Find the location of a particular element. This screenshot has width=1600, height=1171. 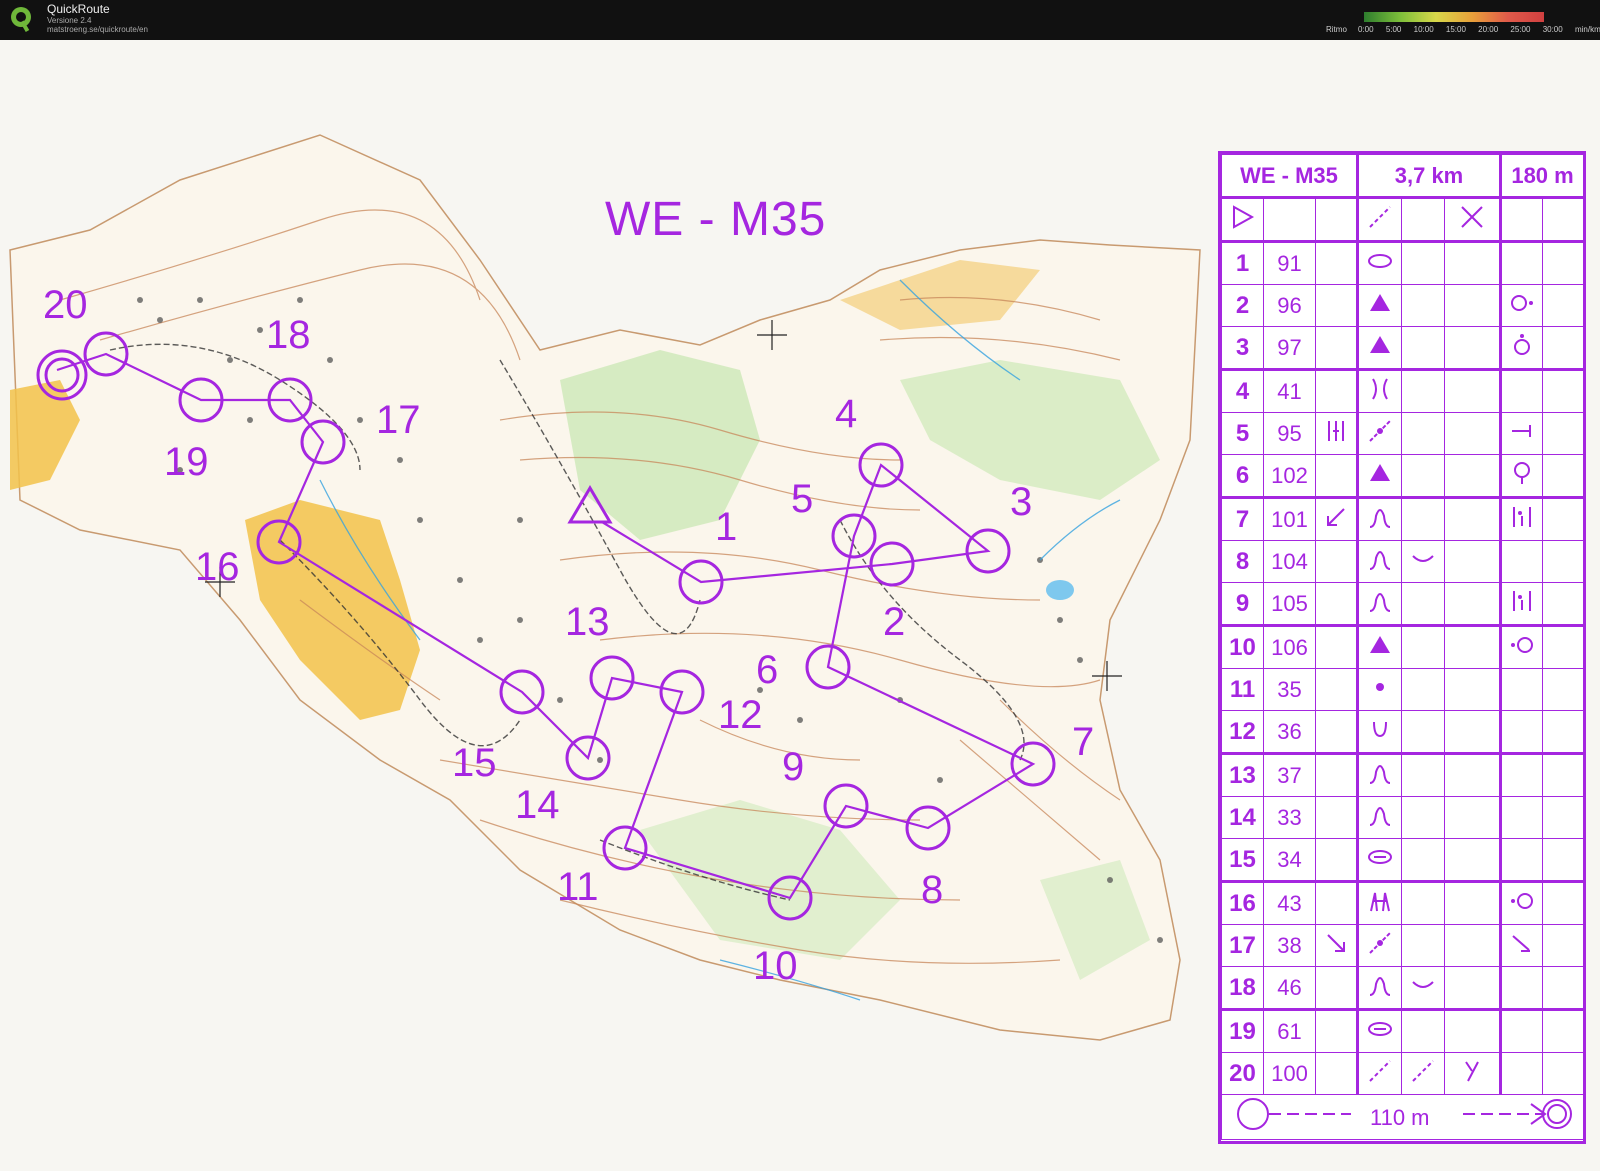

circle-dot-right-icon is located at coordinates (1522, 302).